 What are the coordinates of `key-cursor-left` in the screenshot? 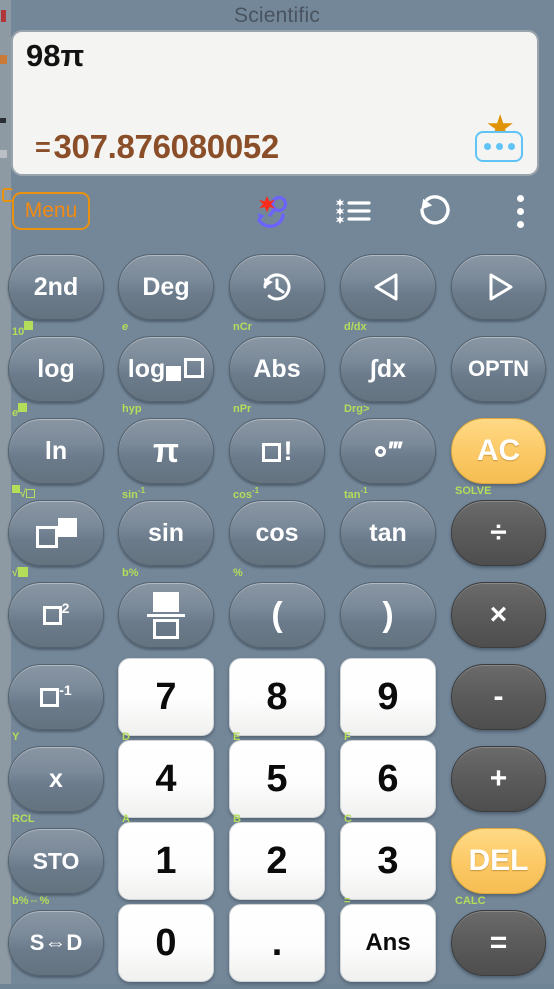 It's located at (388, 287).